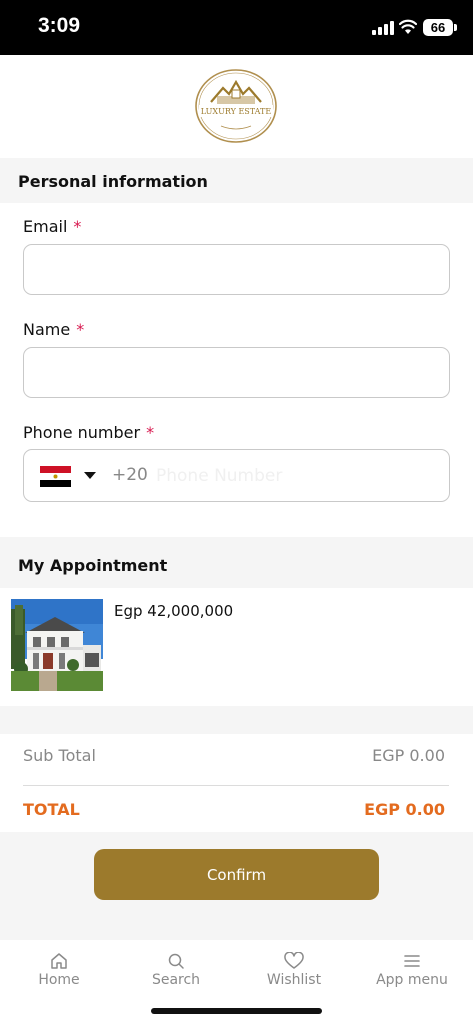 The width and height of the screenshot is (473, 1024). What do you see at coordinates (236, 269) in the screenshot?
I see `email-field` at bounding box center [236, 269].